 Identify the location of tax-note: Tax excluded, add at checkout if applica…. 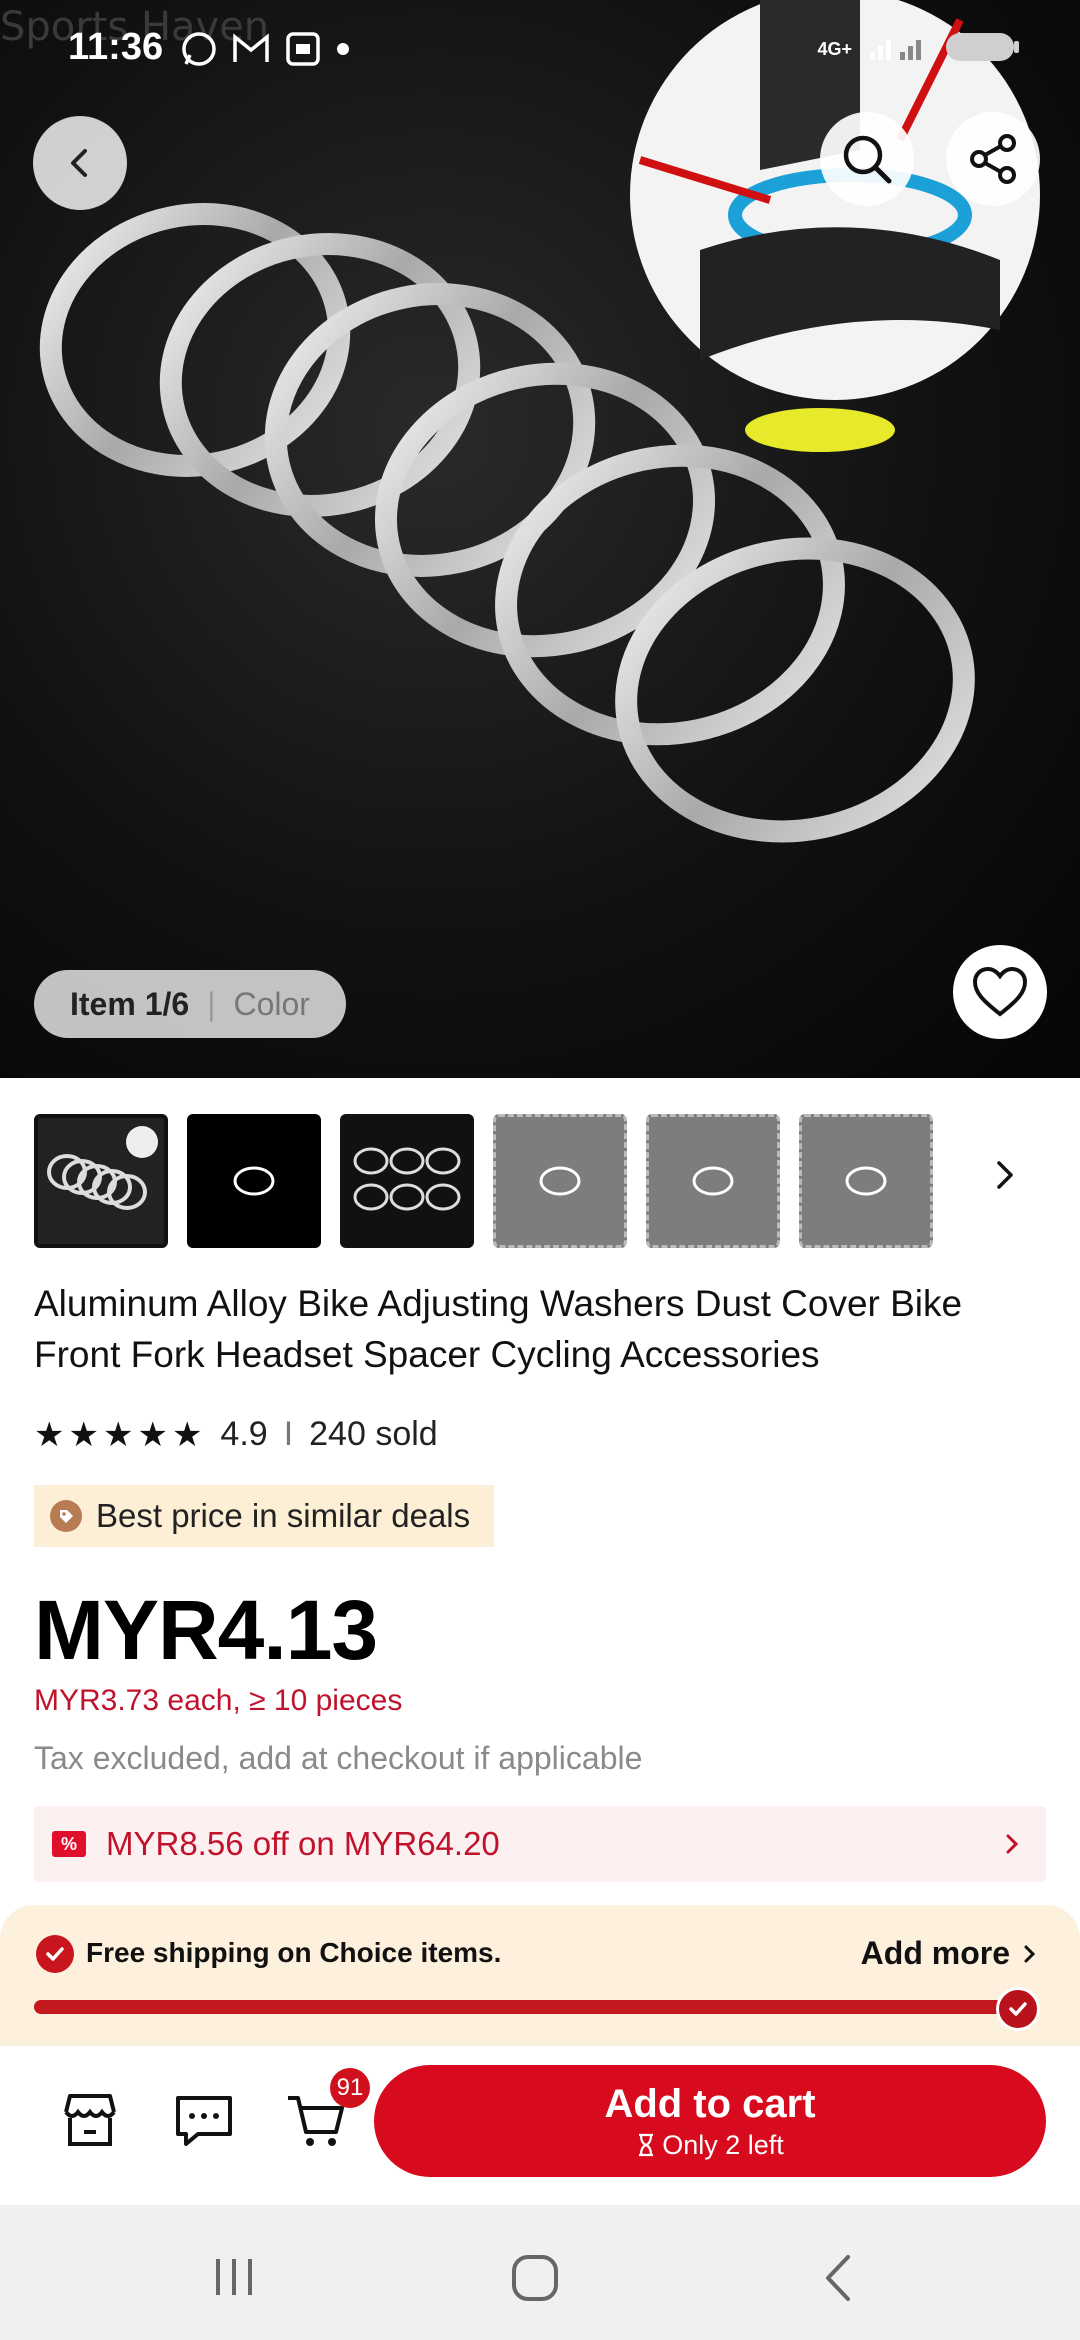
(338, 1758).